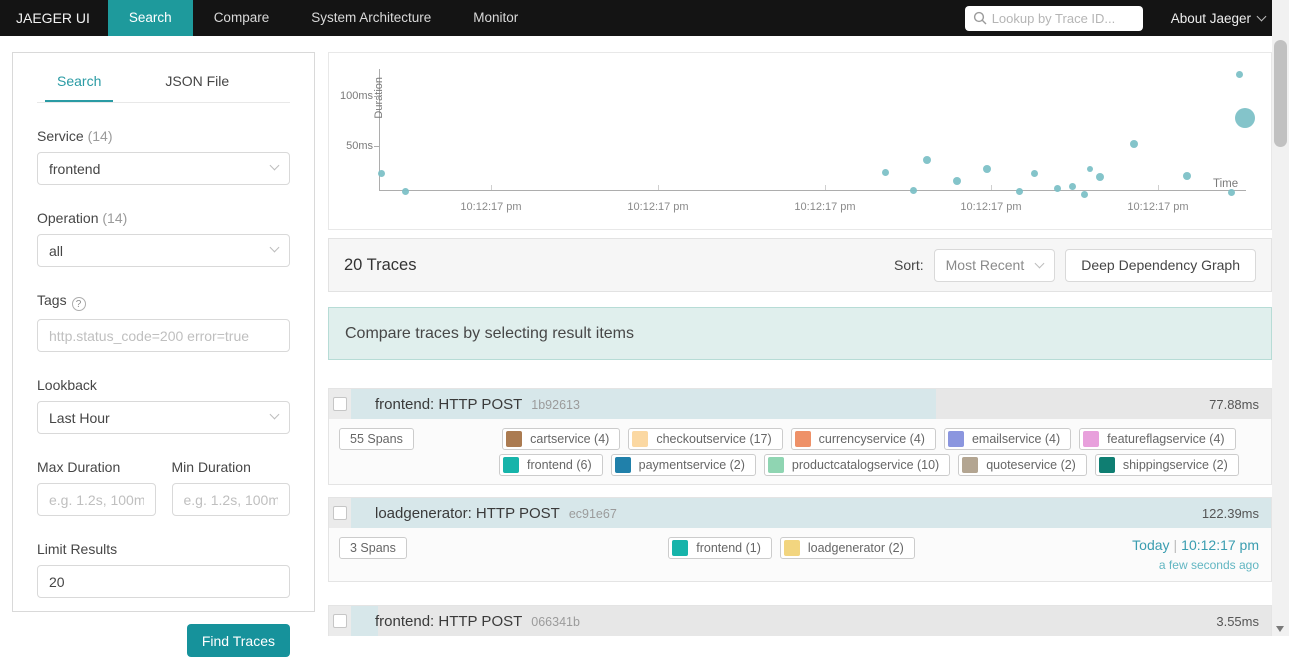 This screenshot has height=657, width=1289. What do you see at coordinates (1280, 318) in the screenshot?
I see `page-scrollbar` at bounding box center [1280, 318].